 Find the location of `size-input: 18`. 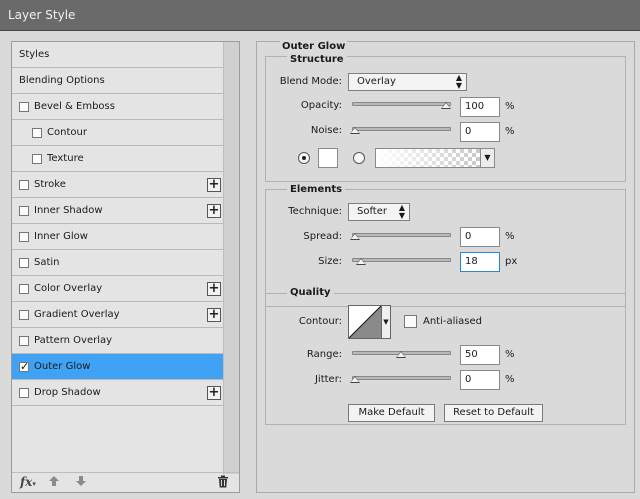

size-input: 18 is located at coordinates (480, 262).